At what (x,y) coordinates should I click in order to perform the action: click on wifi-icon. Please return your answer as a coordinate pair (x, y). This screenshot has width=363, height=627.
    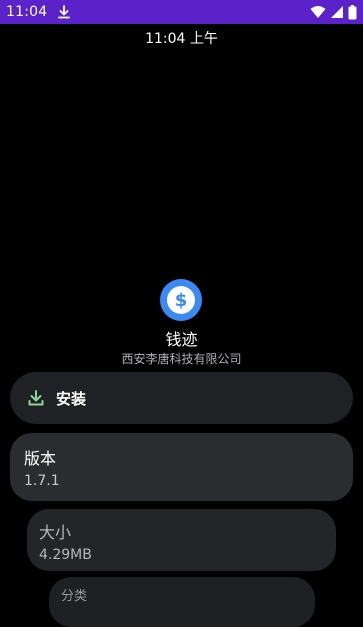
    Looking at the image, I should click on (318, 12).